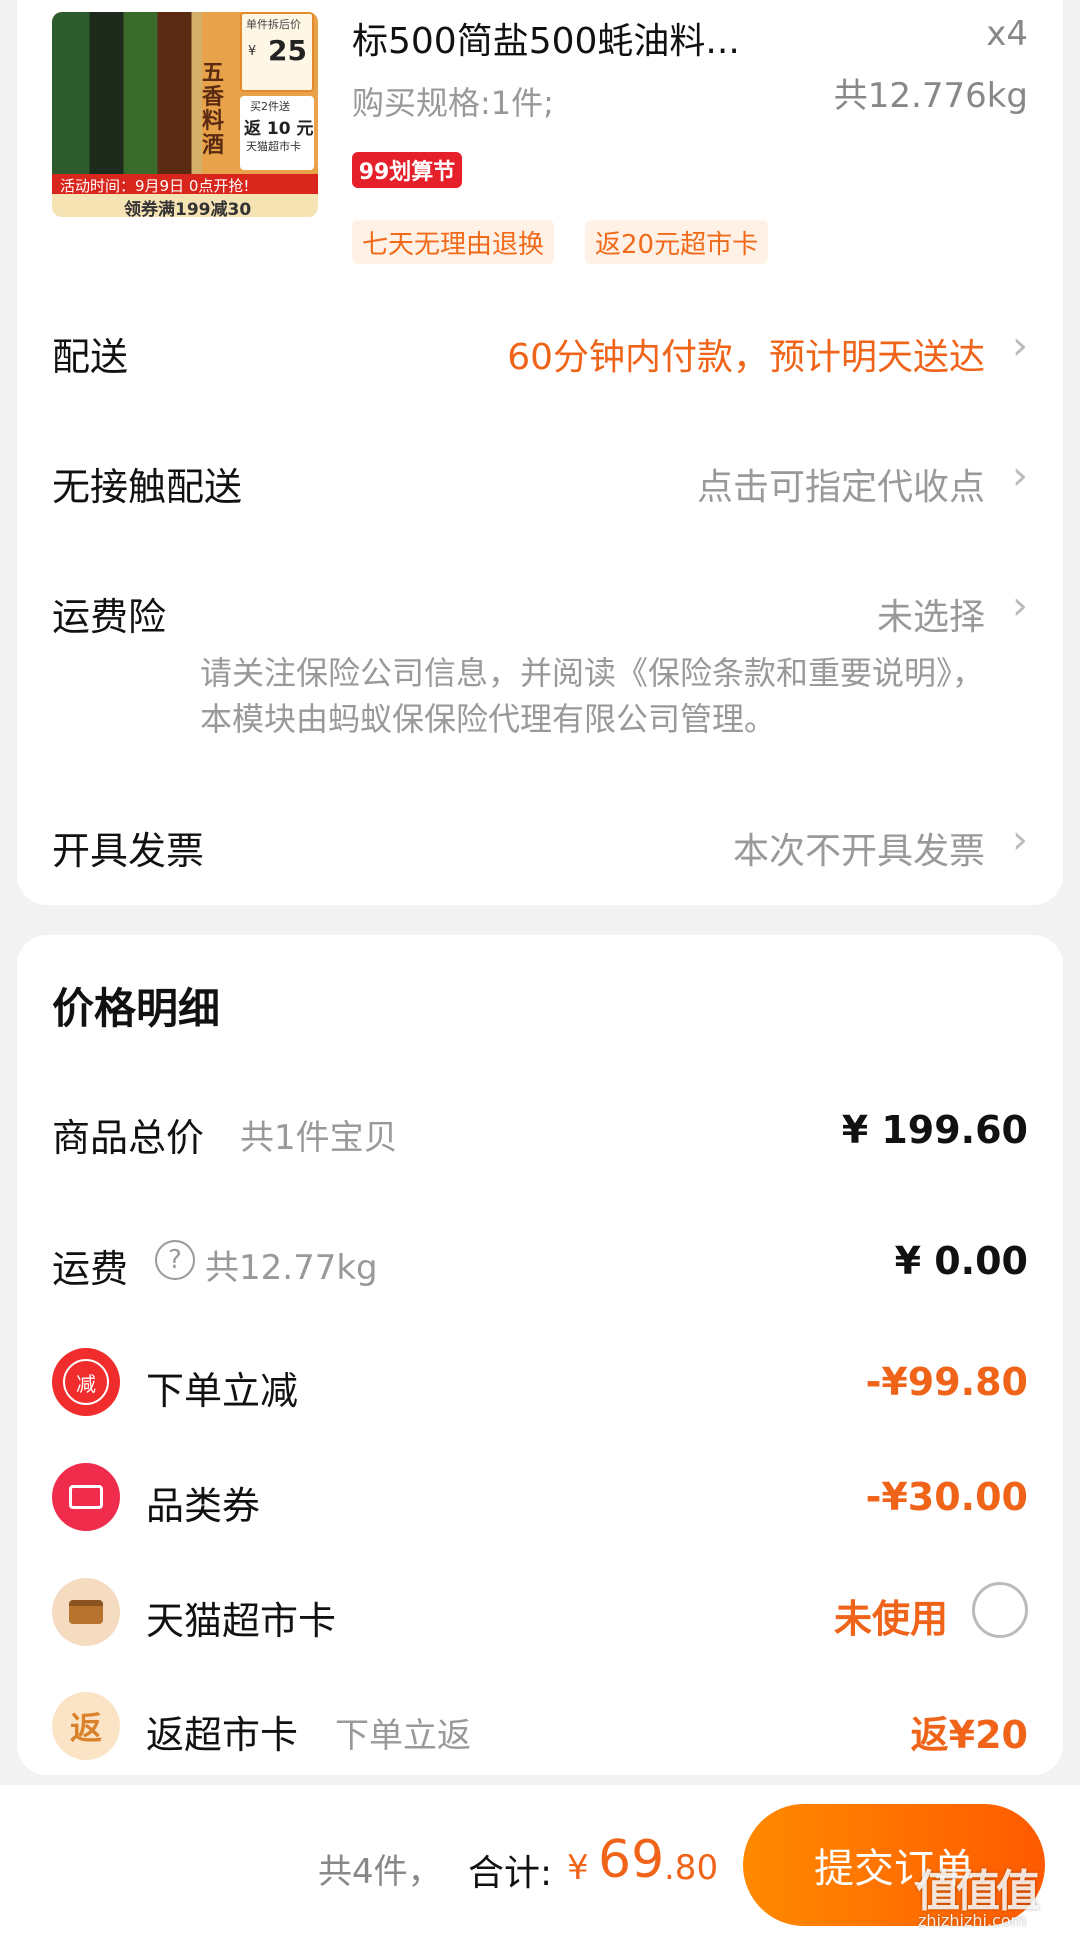  What do you see at coordinates (222, 1391) in the screenshot?
I see `instant-discount-label: 下单立减` at bounding box center [222, 1391].